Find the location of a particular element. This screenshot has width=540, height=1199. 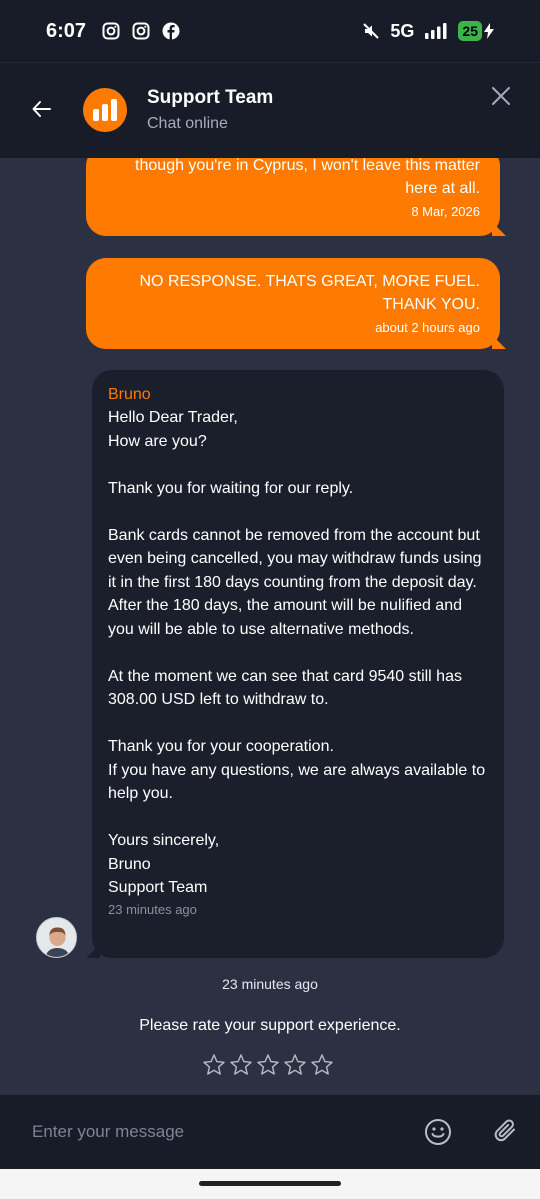

avatar-image is located at coordinates (56, 937).